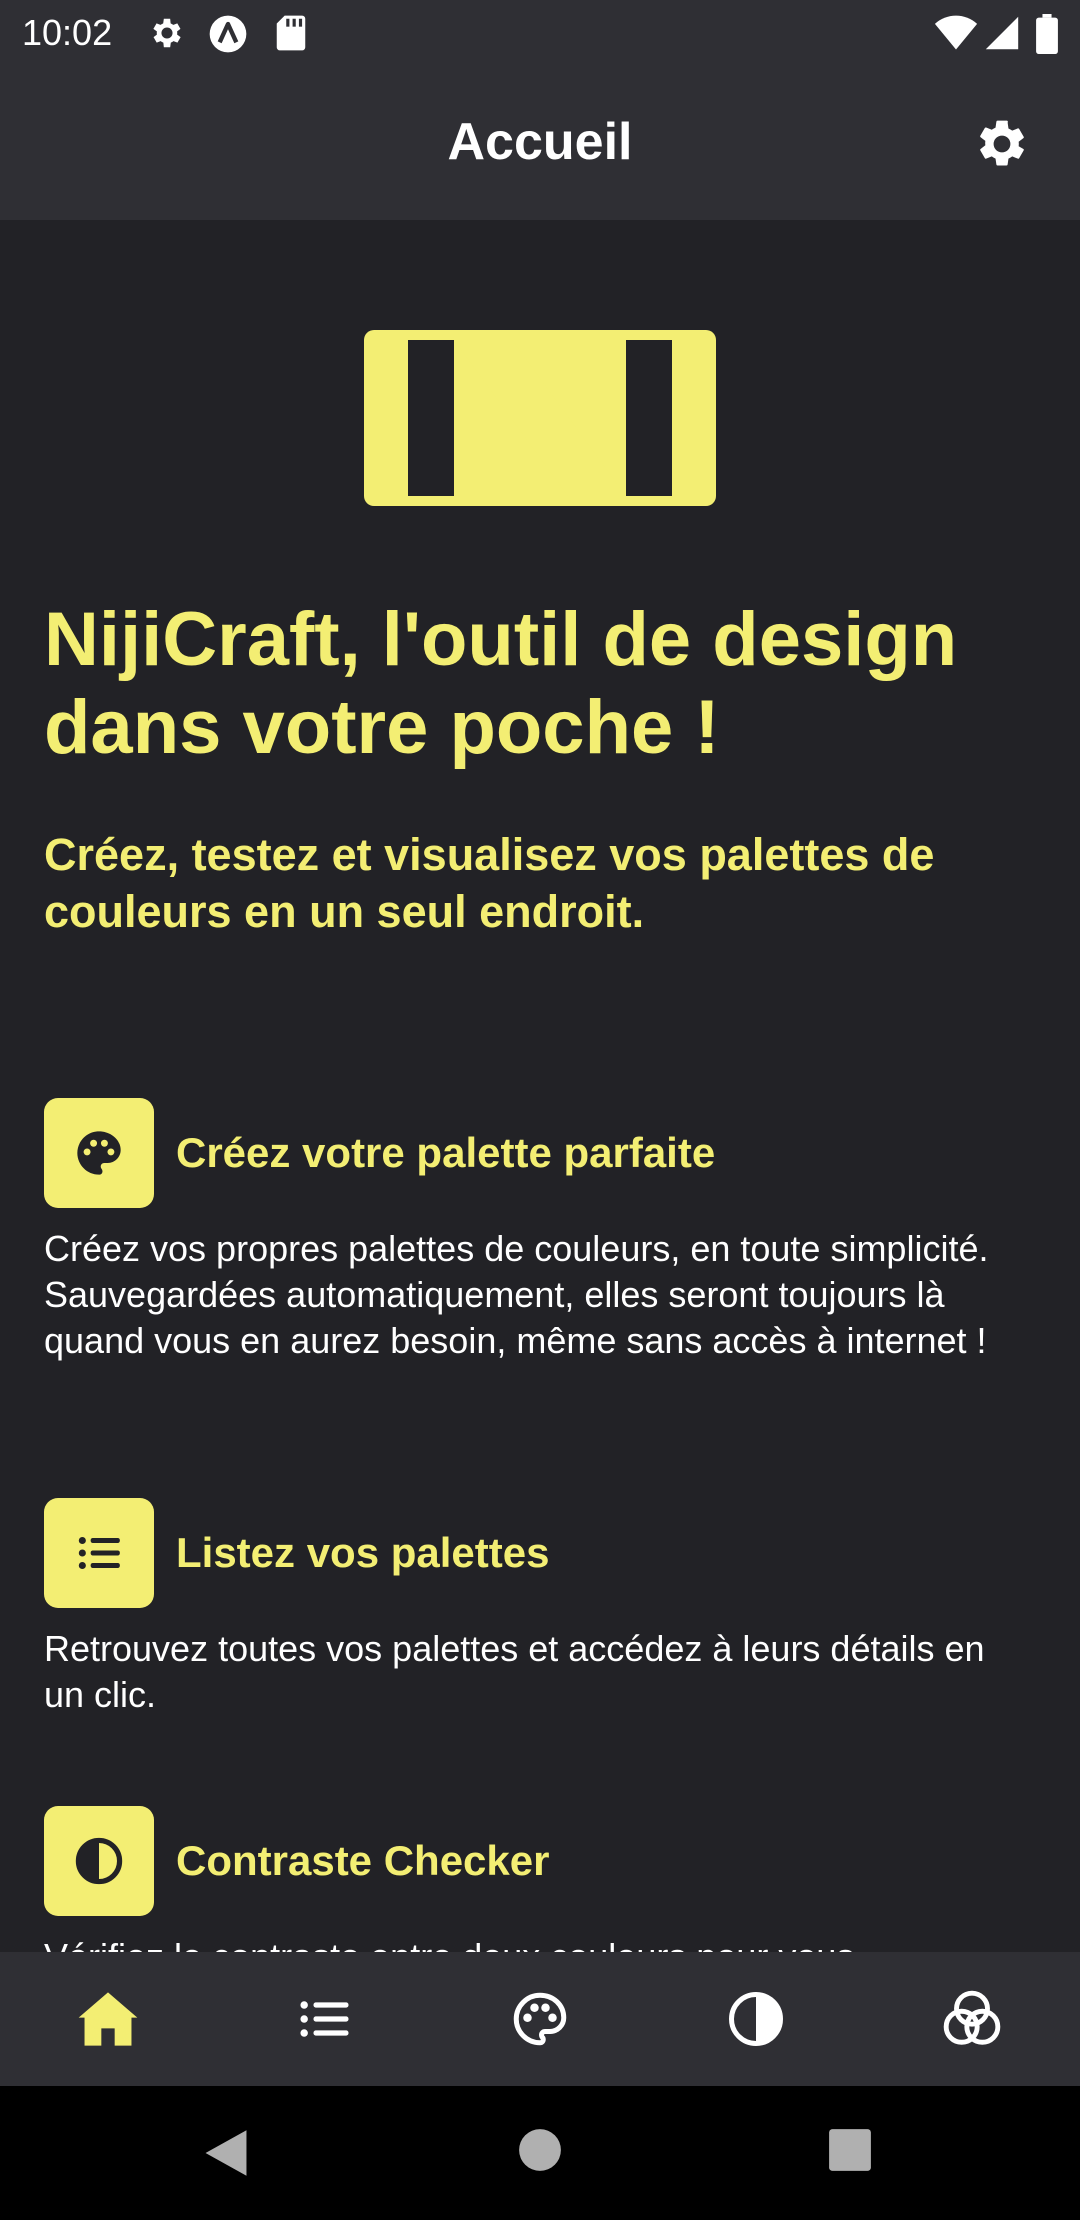 The height and width of the screenshot is (2220, 1080). I want to click on nav-item-home, so click(108, 2019).